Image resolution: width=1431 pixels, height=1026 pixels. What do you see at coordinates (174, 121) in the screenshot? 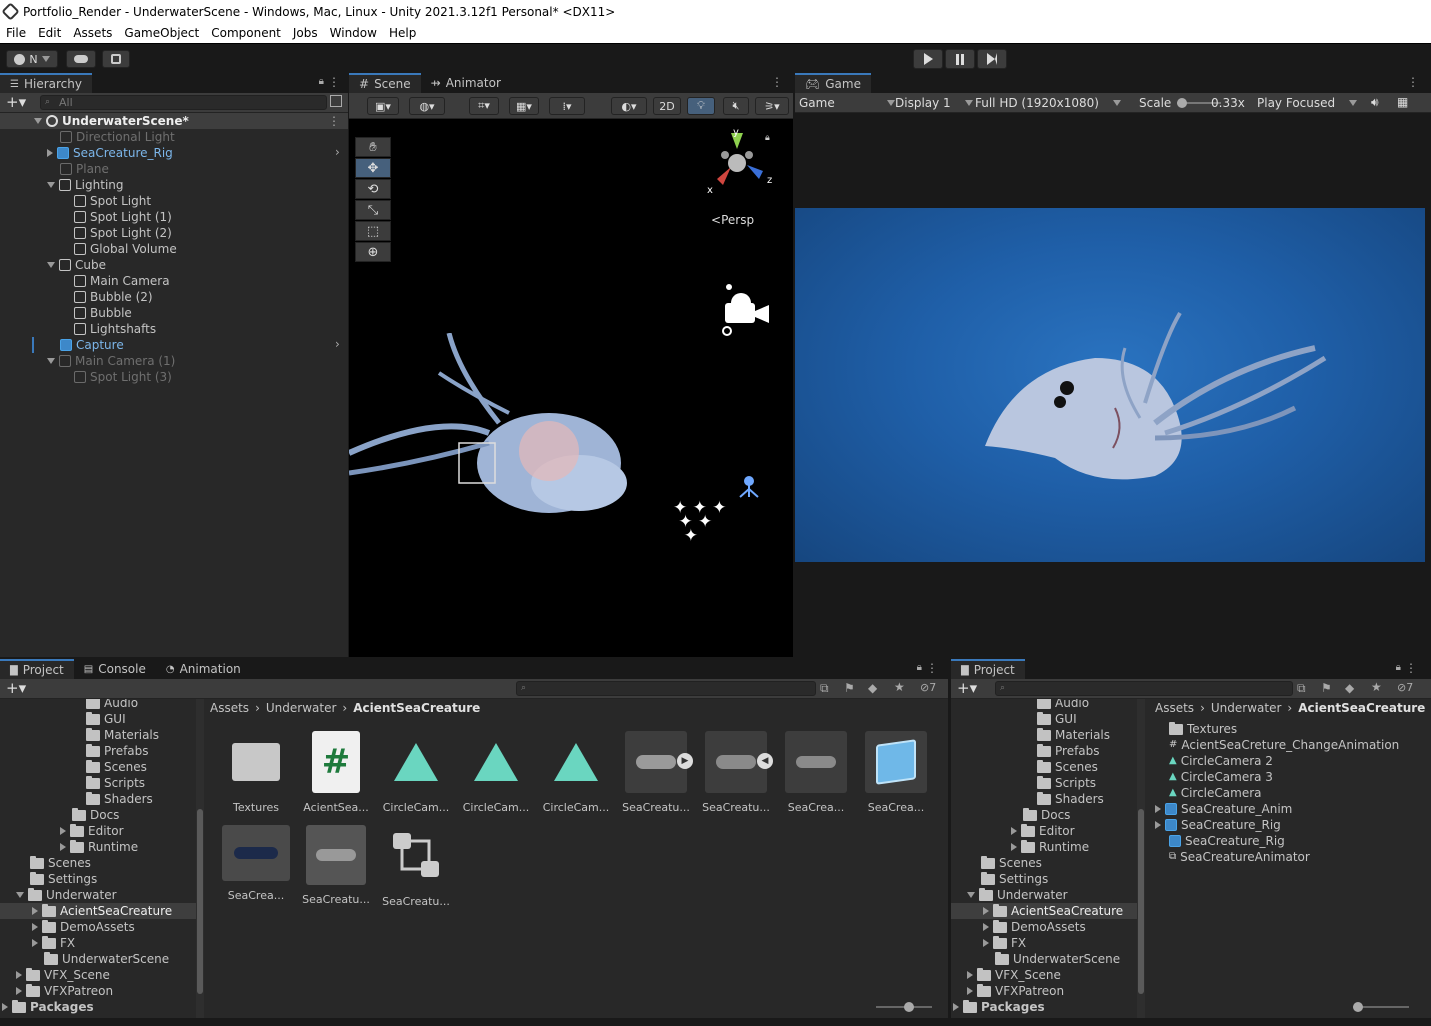
I see `scene-root-row: UnderwaterScene* ⋮` at bounding box center [174, 121].